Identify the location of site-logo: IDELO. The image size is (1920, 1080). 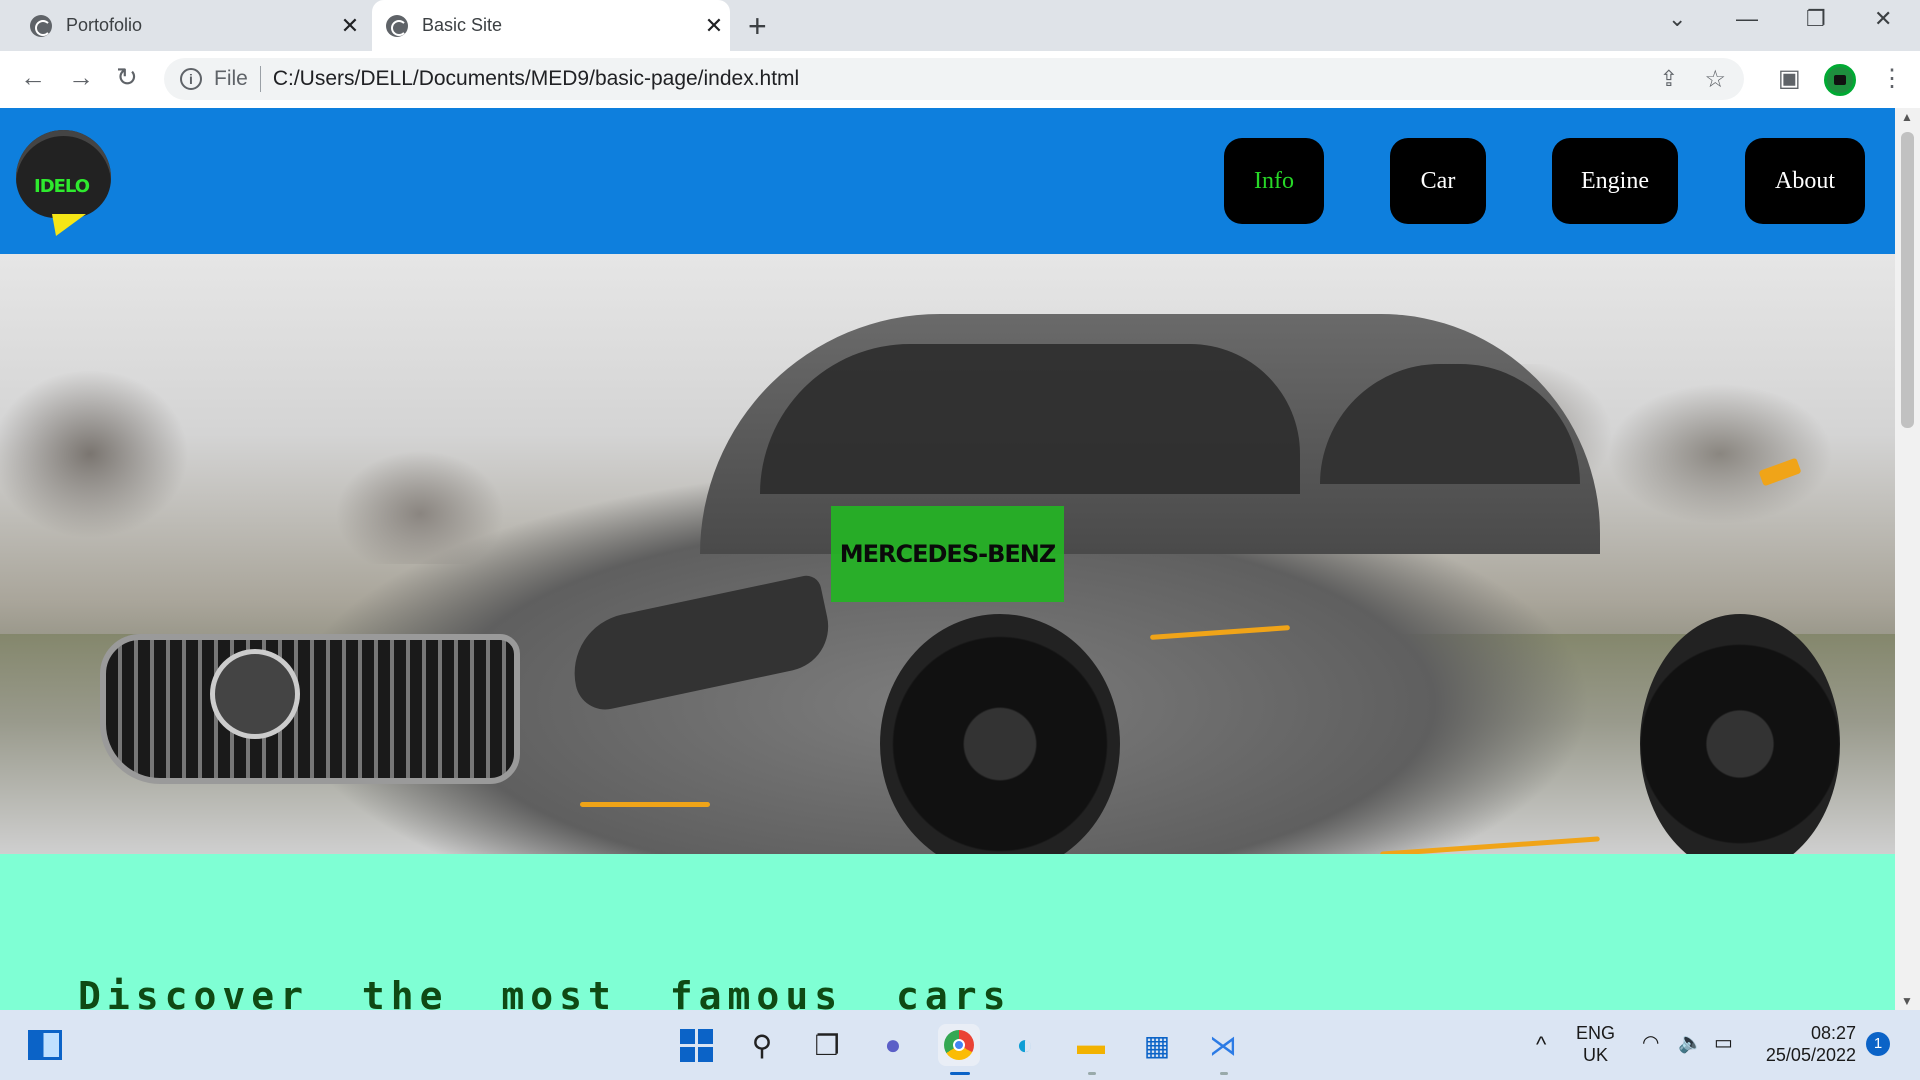
(63, 185).